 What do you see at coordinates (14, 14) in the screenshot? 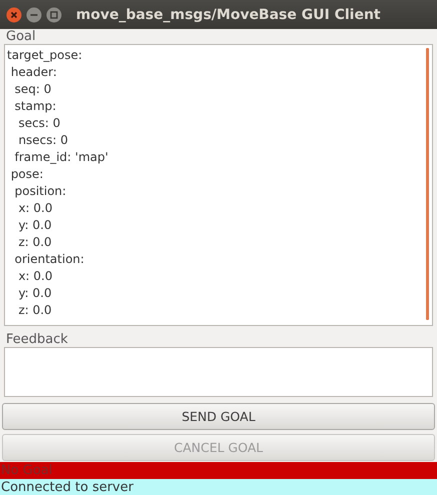
I see `close-icon` at bounding box center [14, 14].